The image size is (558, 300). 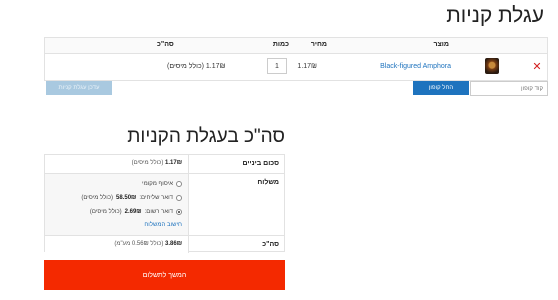 I want to click on proceed-to-checkout-button: המשך לתשלום, so click(x=164, y=275).